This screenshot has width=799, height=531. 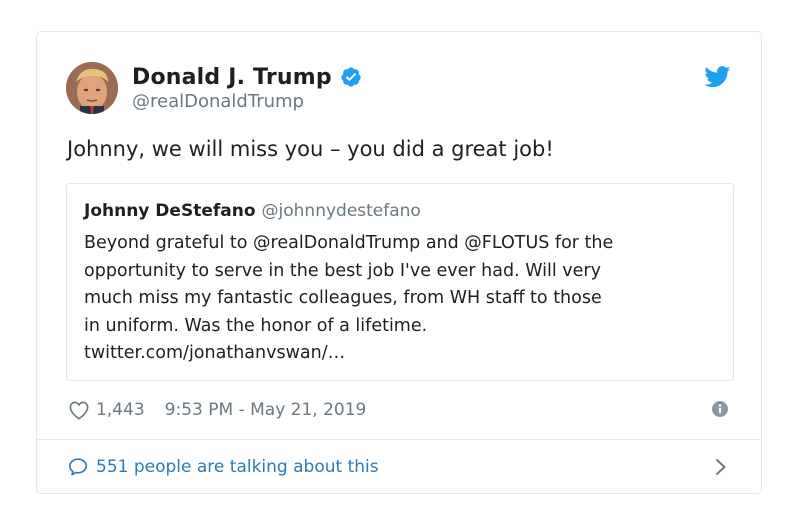 What do you see at coordinates (232, 77) in the screenshot?
I see `author-name: Donald J. Trump` at bounding box center [232, 77].